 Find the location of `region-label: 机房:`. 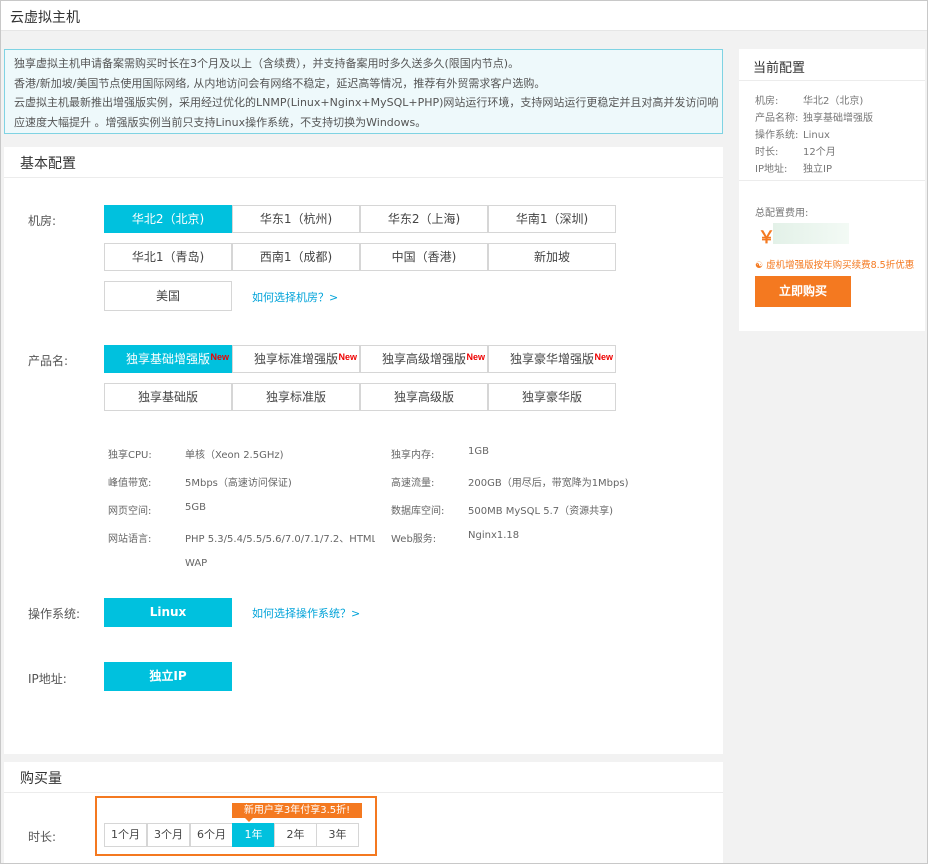

region-label: 机房: is located at coordinates (42, 221).